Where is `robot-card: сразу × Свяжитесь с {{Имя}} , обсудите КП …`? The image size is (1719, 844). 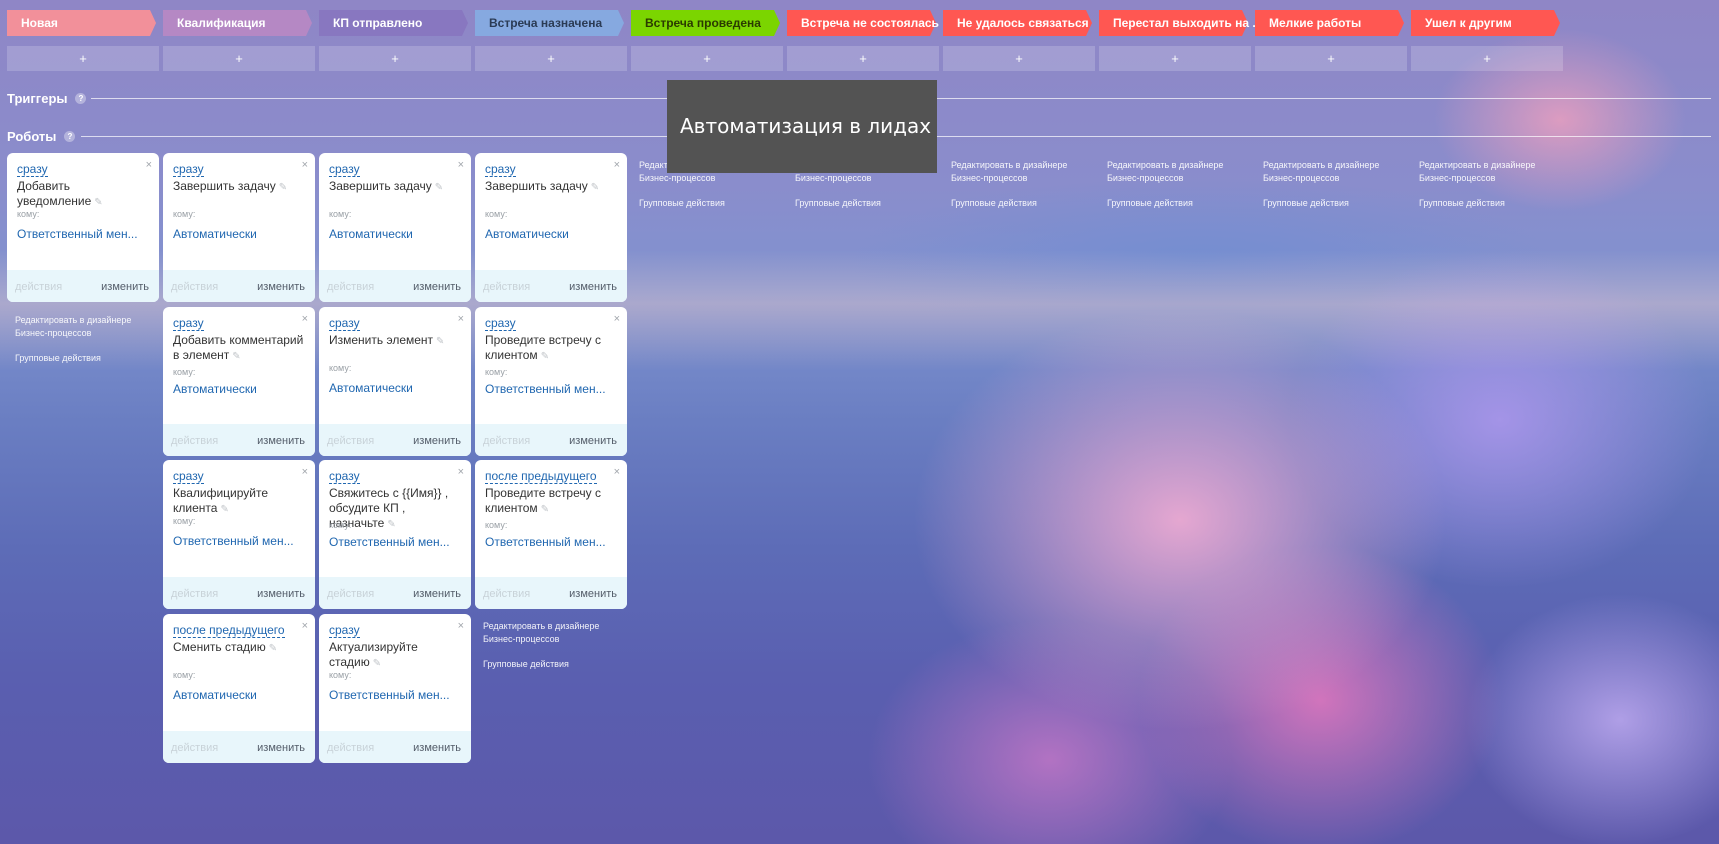
robot-card: сразу × Свяжитесь с {{Имя}} , обсудите КП … is located at coordinates (395, 534).